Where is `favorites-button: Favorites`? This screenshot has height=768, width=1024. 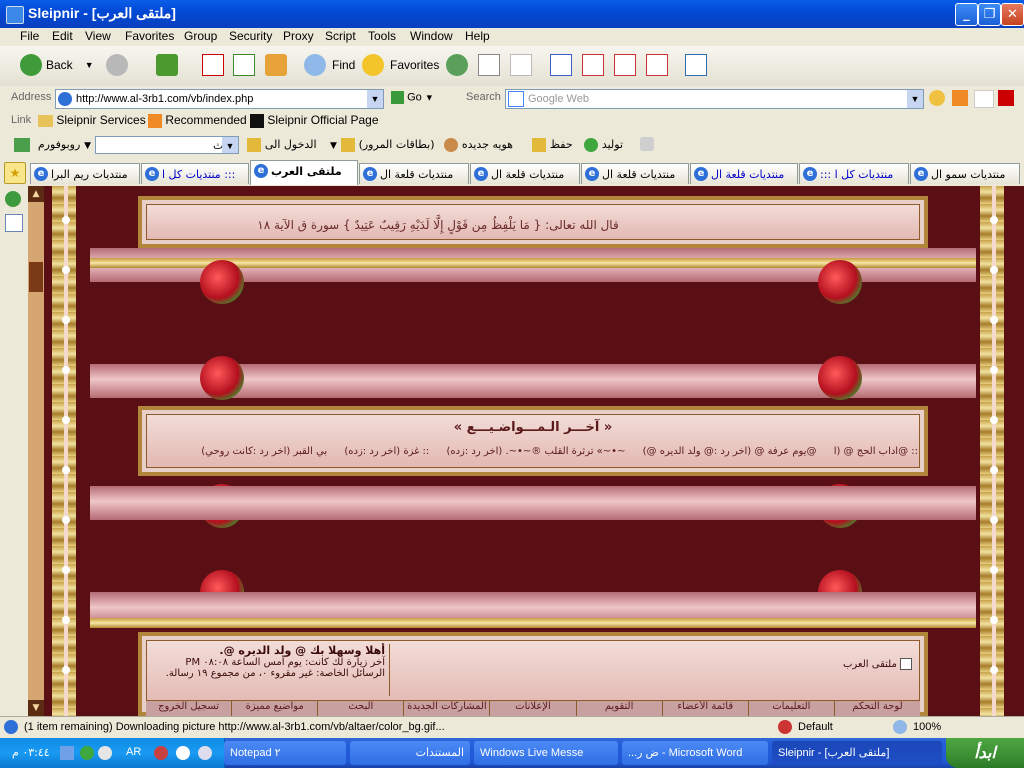 favorites-button: Favorites is located at coordinates (400, 65).